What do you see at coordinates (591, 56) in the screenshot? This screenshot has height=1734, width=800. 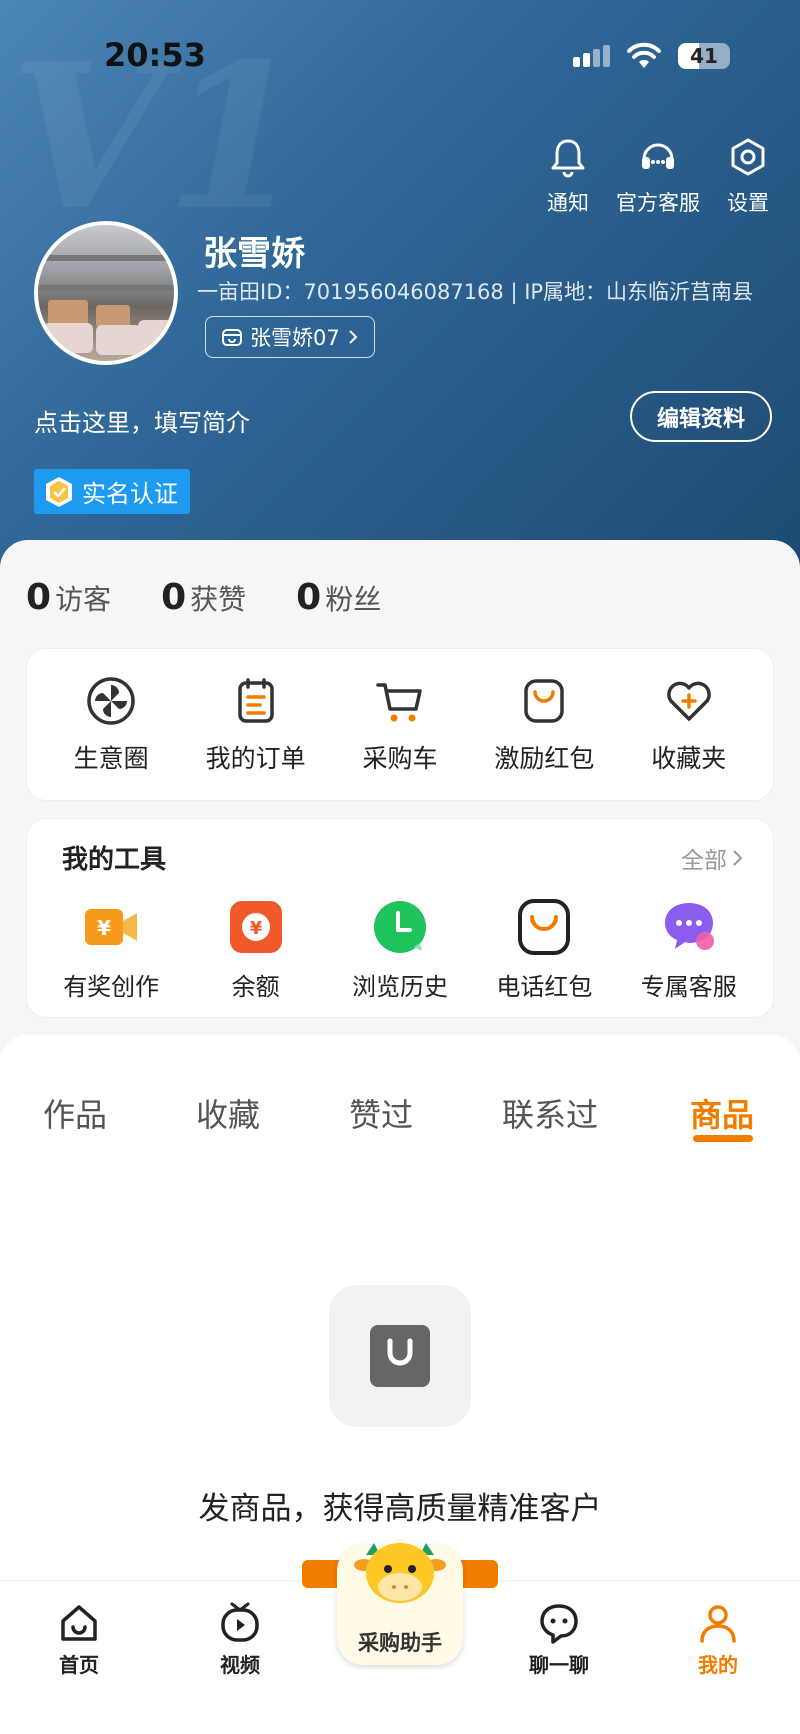 I see `cellular-signal-icon` at bounding box center [591, 56].